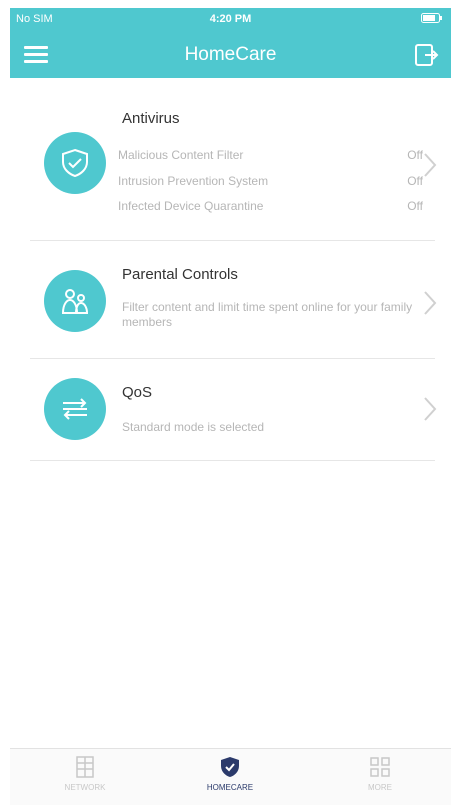 This screenshot has width=457, height=810. I want to click on tab-network: NETWORK, so click(85, 773).